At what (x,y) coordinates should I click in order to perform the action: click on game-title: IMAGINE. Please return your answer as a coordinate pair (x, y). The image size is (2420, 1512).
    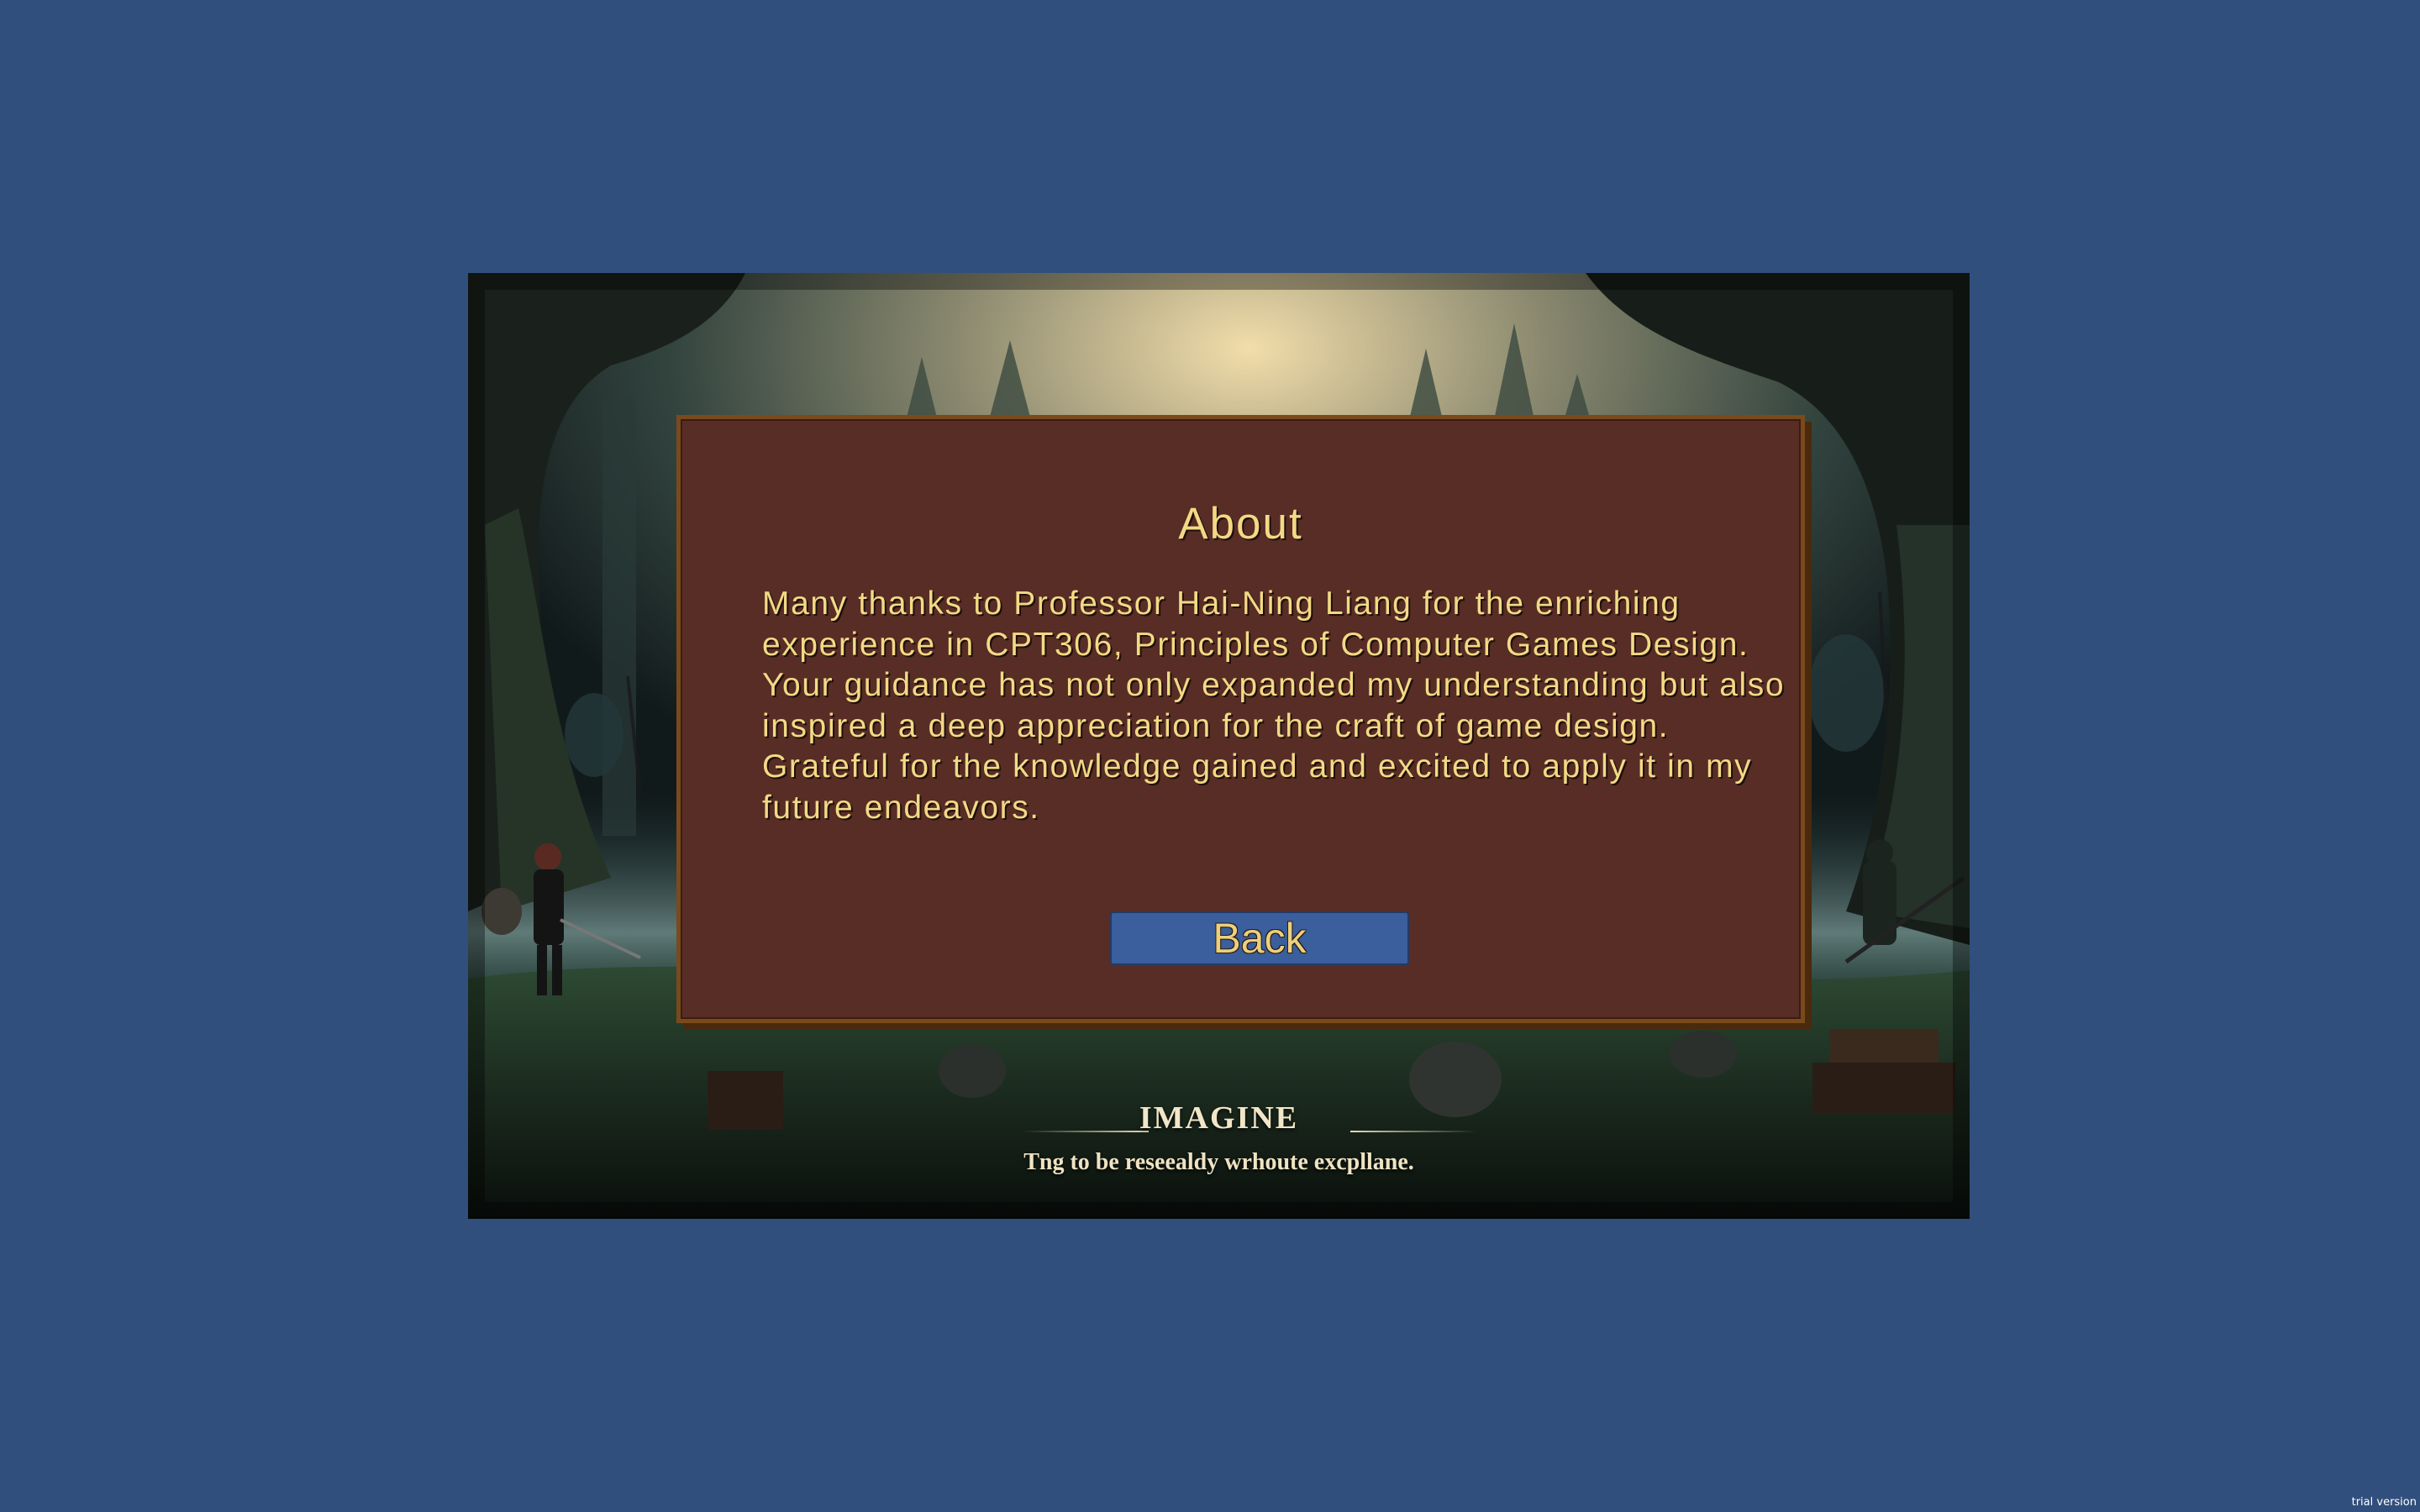
    Looking at the image, I should click on (1219, 1118).